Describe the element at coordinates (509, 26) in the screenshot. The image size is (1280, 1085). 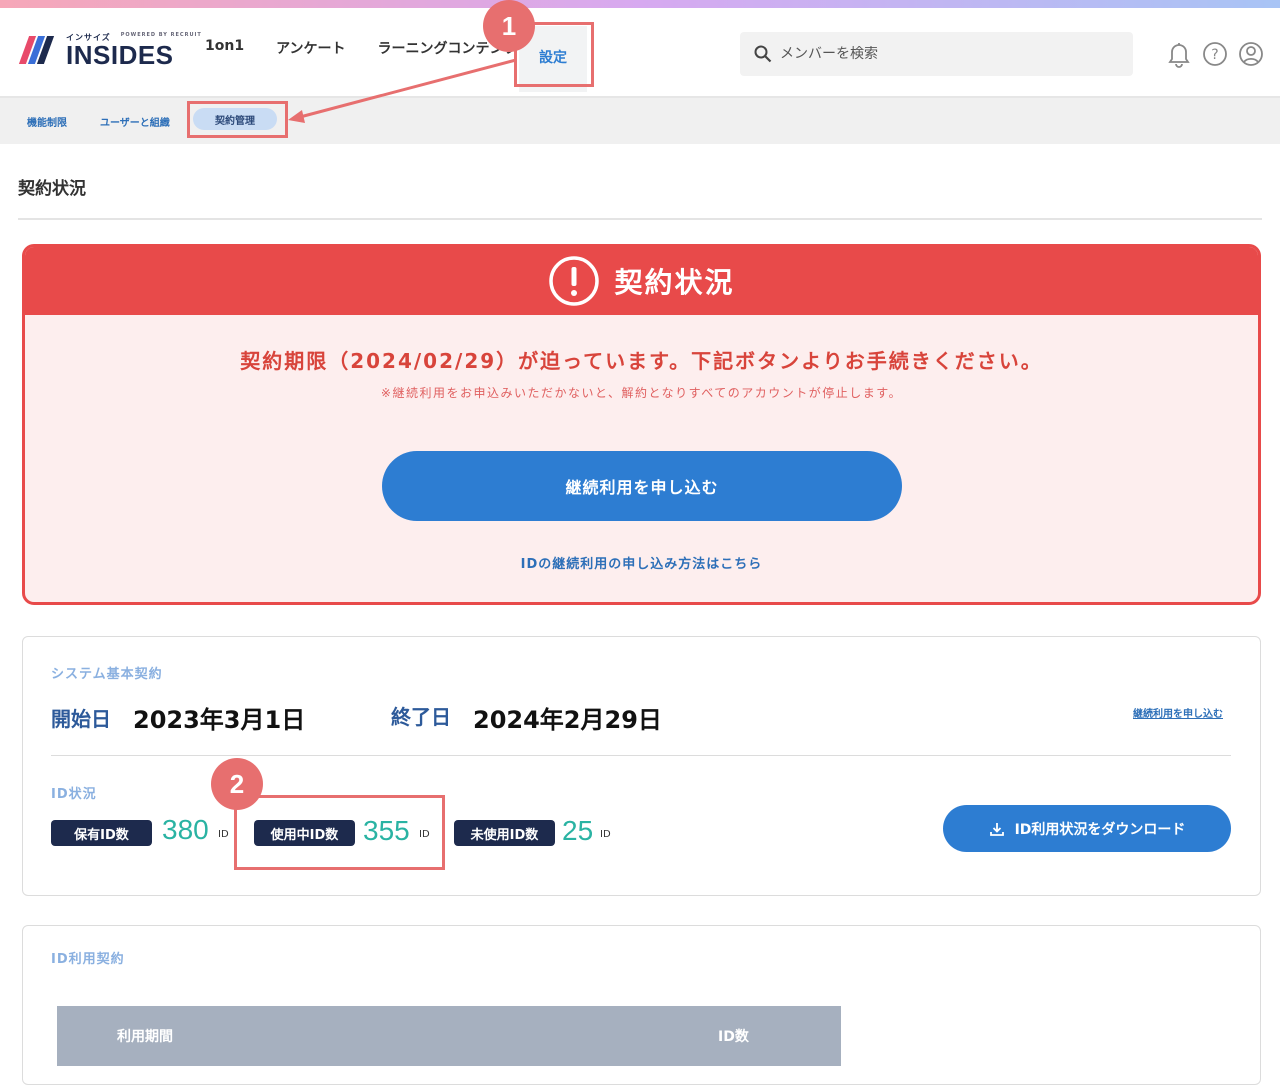
I see `step-badge-1: 1` at that location.